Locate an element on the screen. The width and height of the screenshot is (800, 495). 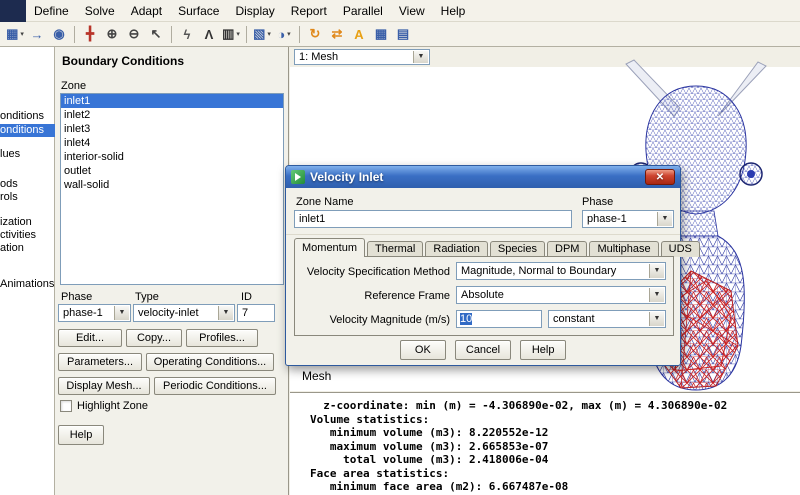
tree-item: ation is located at coordinates (27, 248).